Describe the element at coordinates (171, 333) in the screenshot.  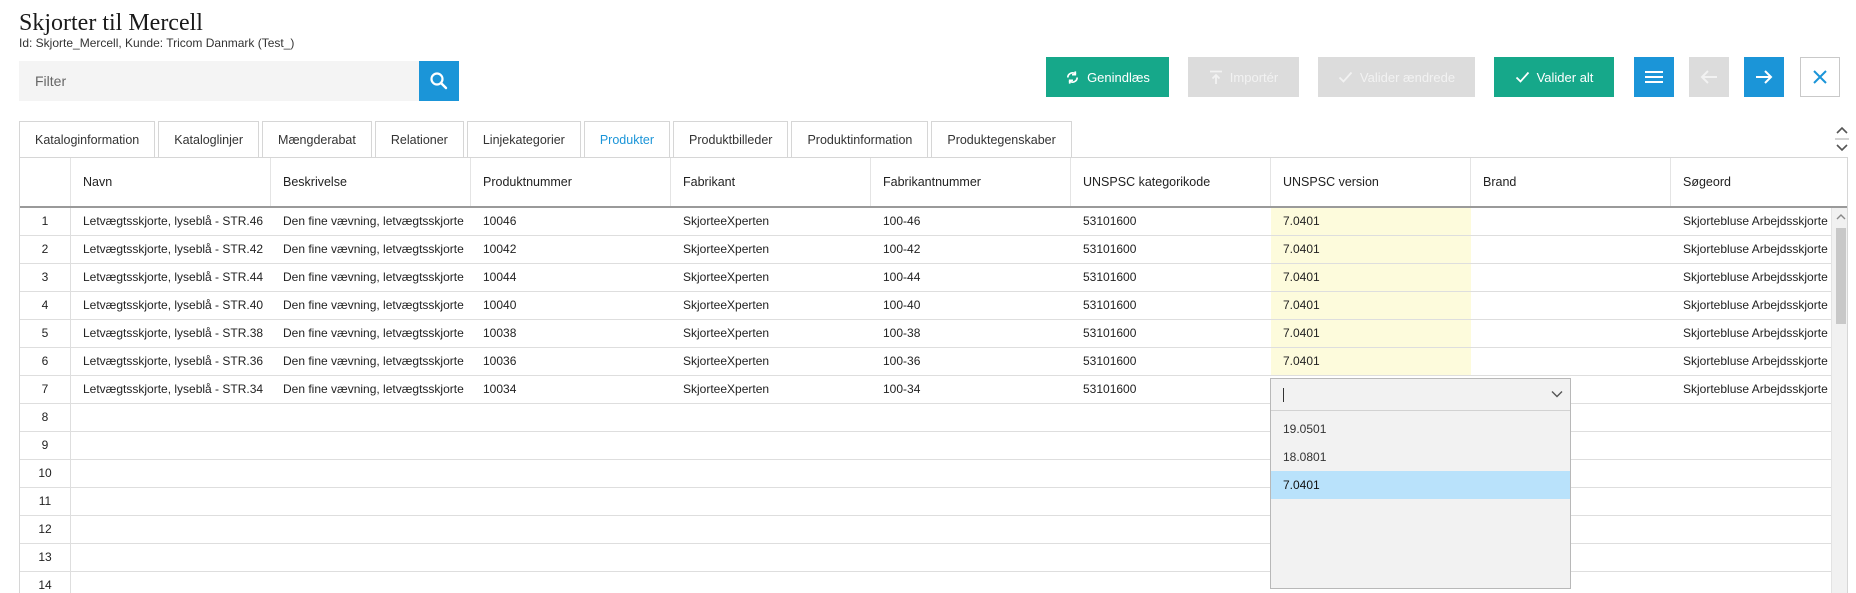
I see `cell-navn: Letvægtsskjorte, lyseblå - STR.38` at that location.